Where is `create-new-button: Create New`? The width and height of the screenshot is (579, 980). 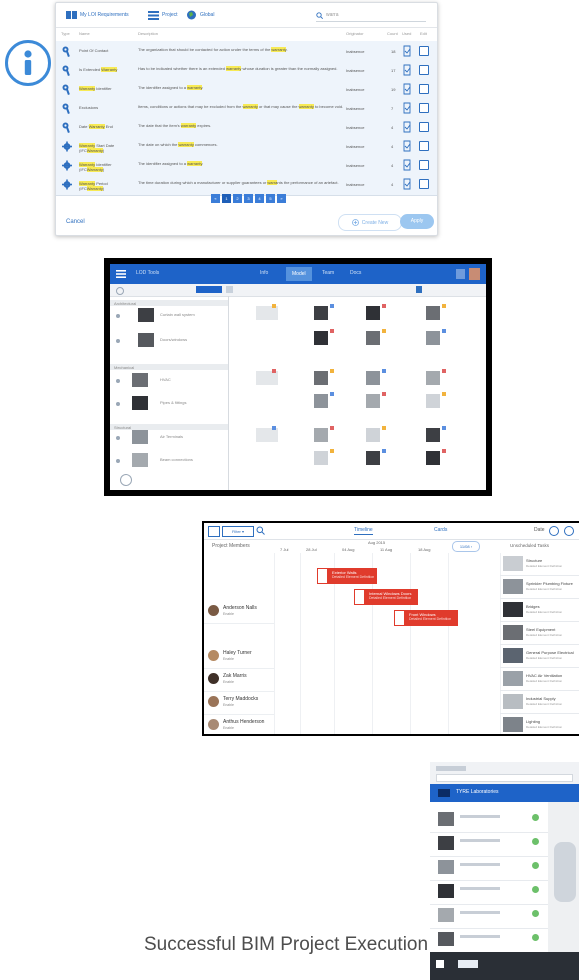 create-new-button: Create New is located at coordinates (370, 222).